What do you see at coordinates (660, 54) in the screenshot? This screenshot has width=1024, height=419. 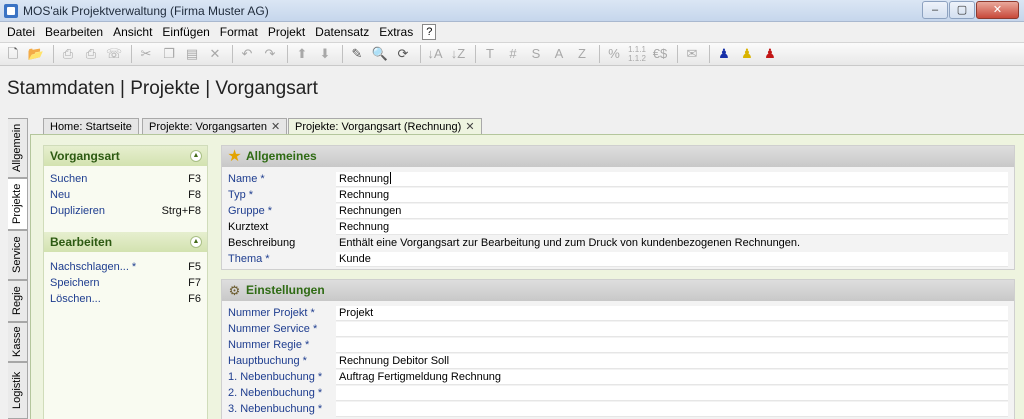 I see `currency-button: €$` at bounding box center [660, 54].